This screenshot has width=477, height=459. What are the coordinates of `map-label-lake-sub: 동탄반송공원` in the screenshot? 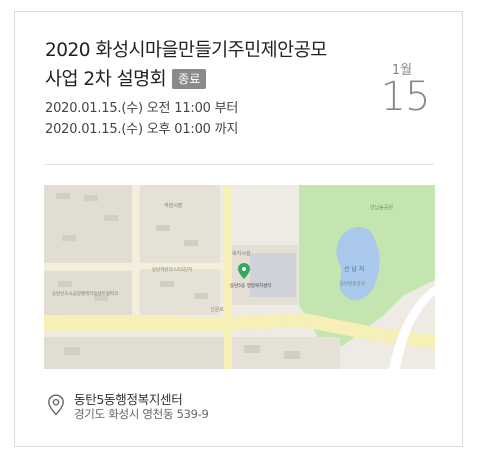 It's located at (352, 283).